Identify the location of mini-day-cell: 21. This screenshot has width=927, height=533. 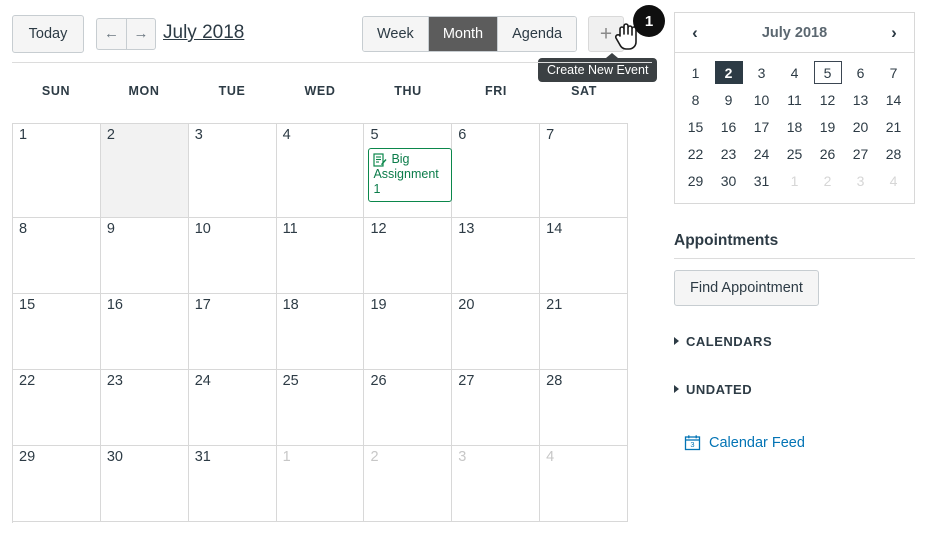
(893, 126).